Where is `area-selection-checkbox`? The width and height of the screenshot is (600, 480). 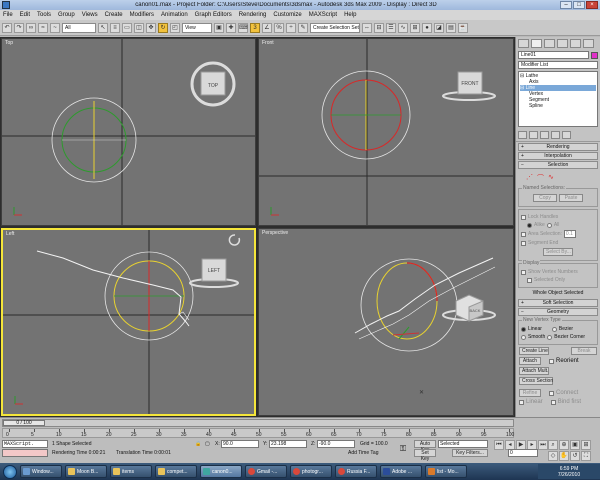
area-selection-checkbox is located at coordinates (523, 234).